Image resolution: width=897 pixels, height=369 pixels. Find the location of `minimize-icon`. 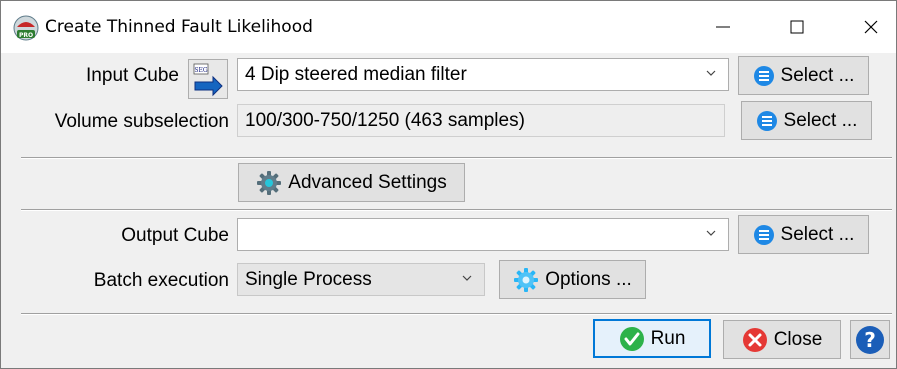

minimize-icon is located at coordinates (723, 27).